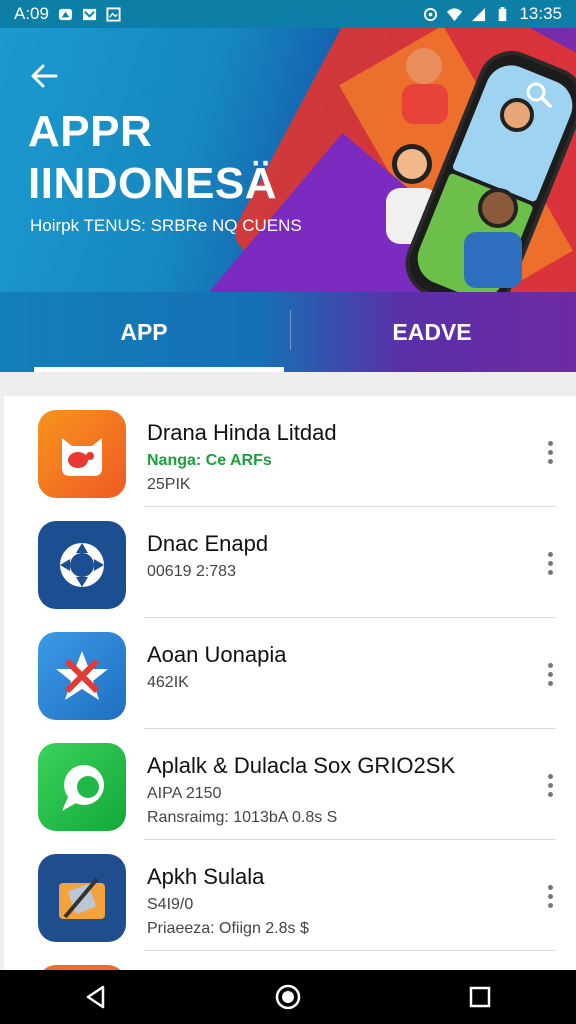 The width and height of the screenshot is (576, 1024). I want to click on arrow-back-icon, so click(44, 76).